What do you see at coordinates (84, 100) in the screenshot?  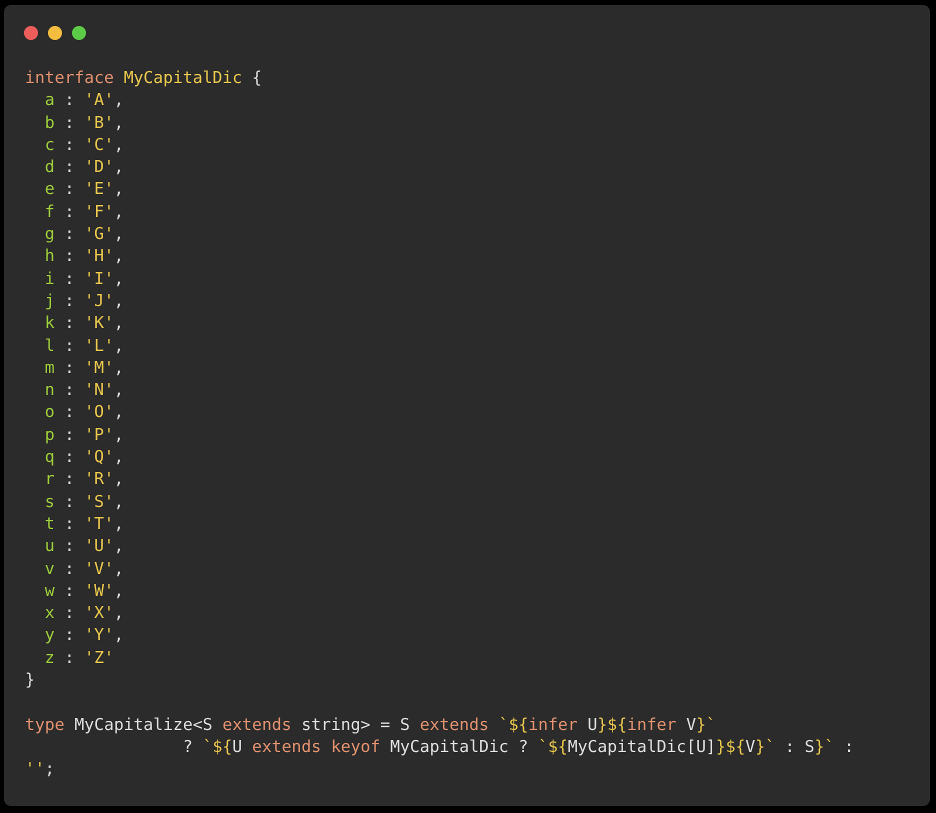 I see `code-line: a : 'A',` at bounding box center [84, 100].